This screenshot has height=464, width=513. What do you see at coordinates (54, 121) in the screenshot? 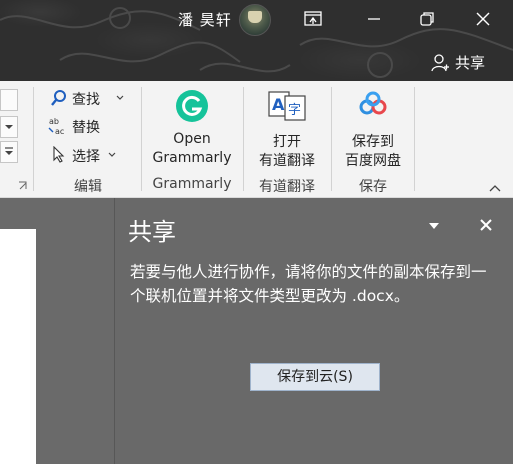
I see `svg-text: ab` at bounding box center [54, 121].